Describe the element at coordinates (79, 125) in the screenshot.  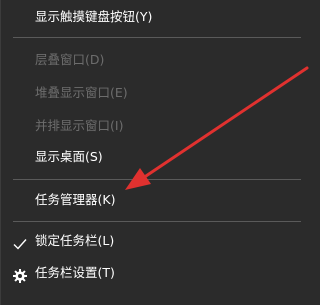
I see `menu-item-label: 并排显示窗口(I)` at that location.